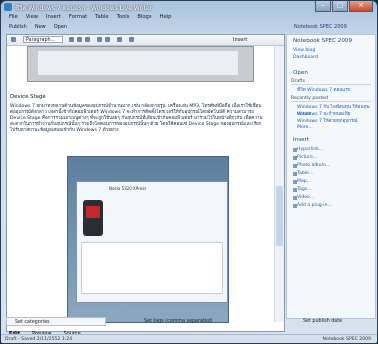 This screenshot has width=378, height=344. What do you see at coordinates (140, 64) in the screenshot?
I see `embedded-image-top` at bounding box center [140, 64].